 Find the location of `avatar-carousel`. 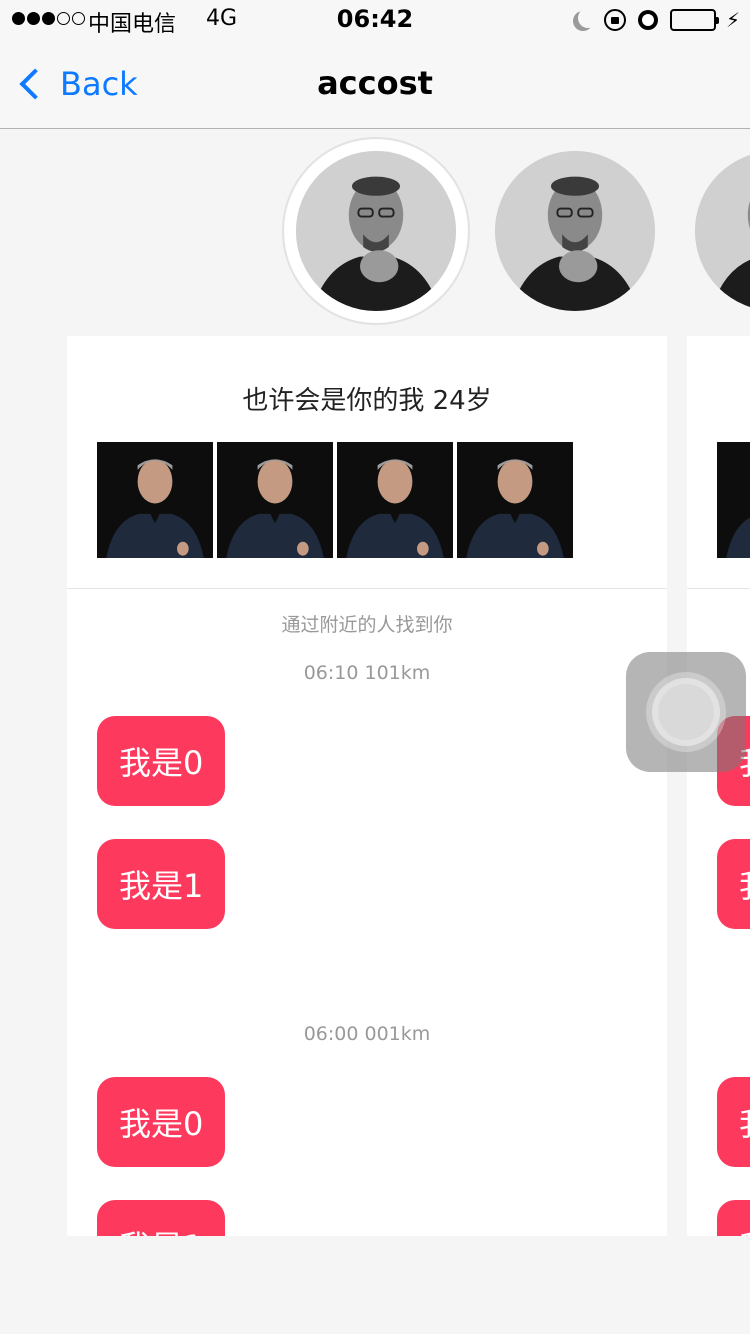

avatar-carousel is located at coordinates (375, 229).